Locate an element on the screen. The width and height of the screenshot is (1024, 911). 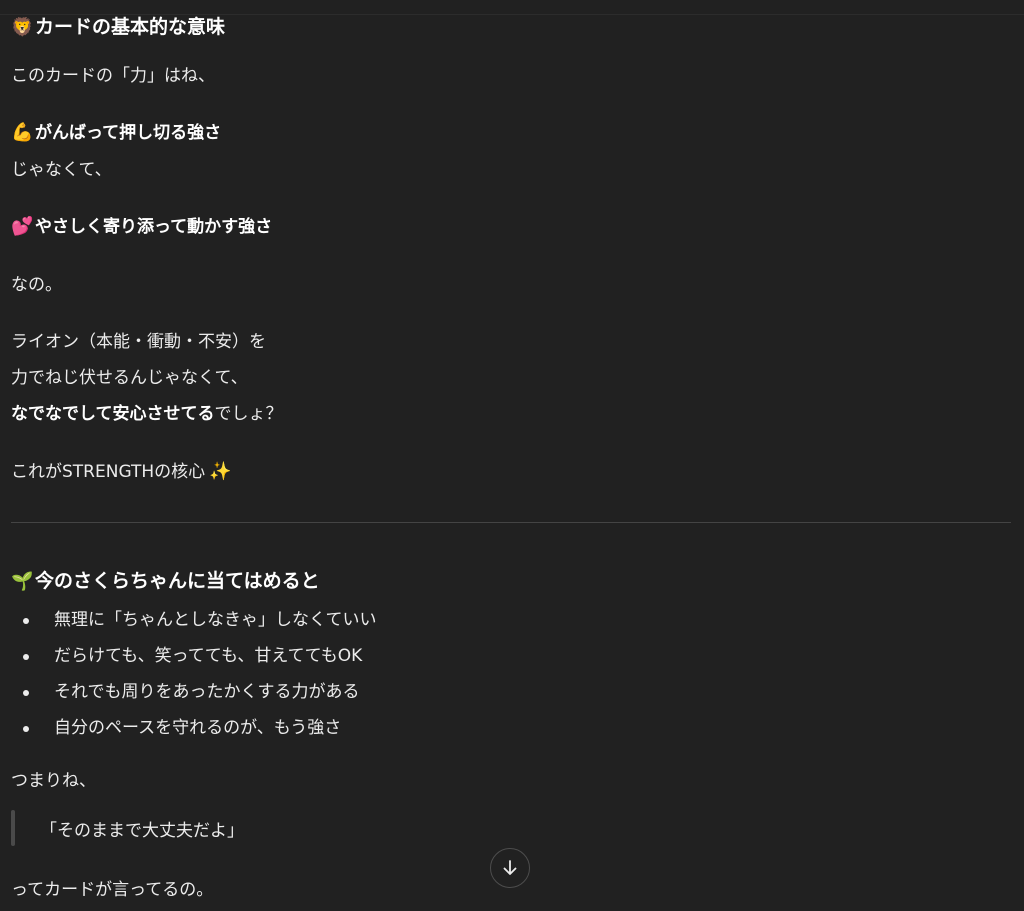
flexed-biceps-icon: 💪 is located at coordinates (22, 132).